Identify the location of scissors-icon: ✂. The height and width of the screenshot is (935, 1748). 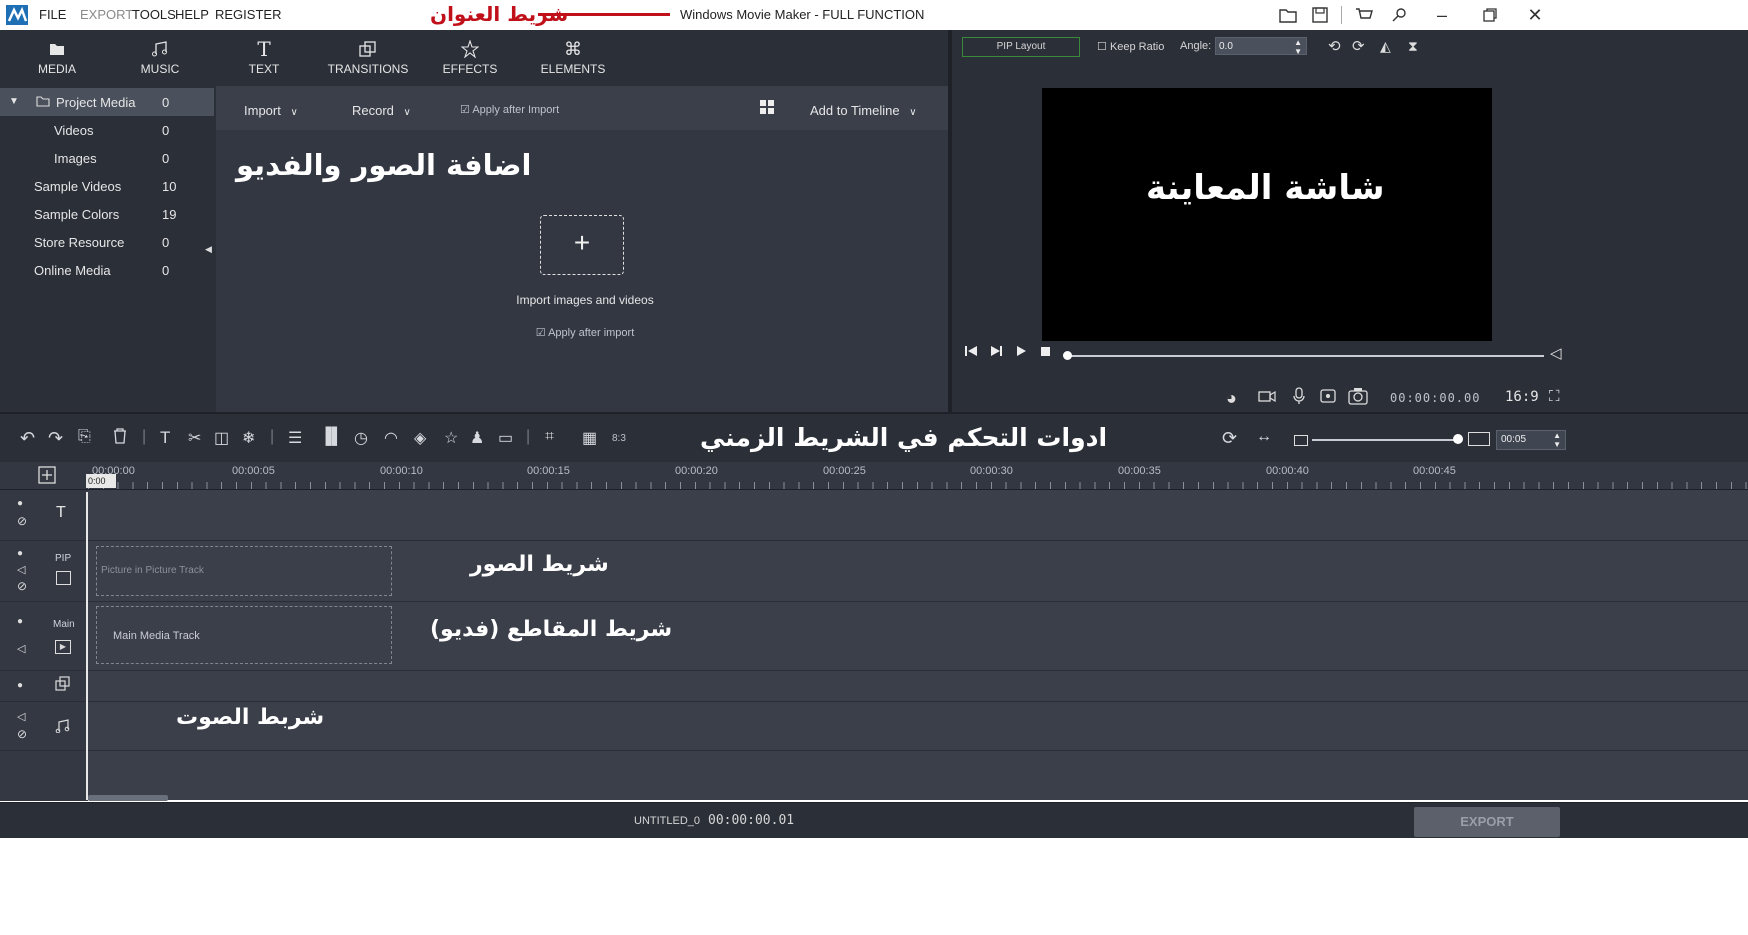
(194, 438).